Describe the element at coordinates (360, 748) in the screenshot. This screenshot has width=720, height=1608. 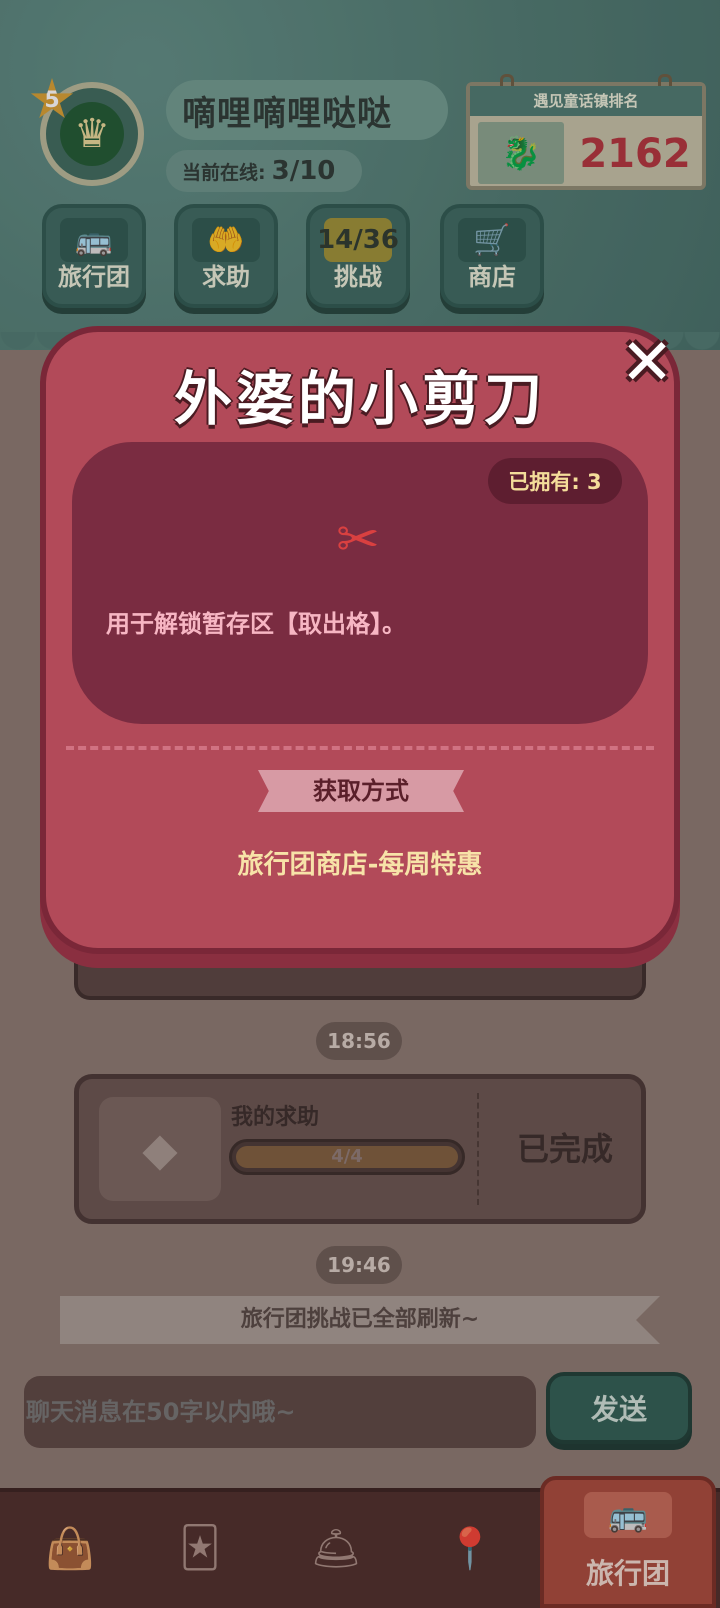
I see `divider` at that location.